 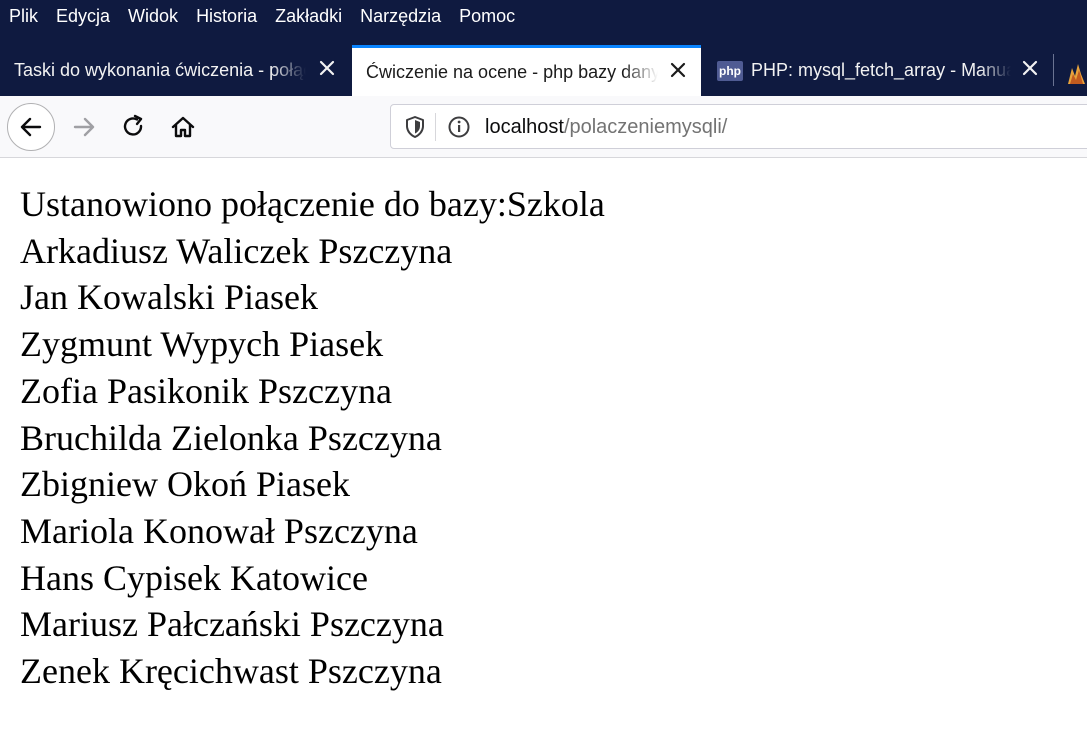 I want to click on menu-widok: Widok, so click(x=153, y=16).